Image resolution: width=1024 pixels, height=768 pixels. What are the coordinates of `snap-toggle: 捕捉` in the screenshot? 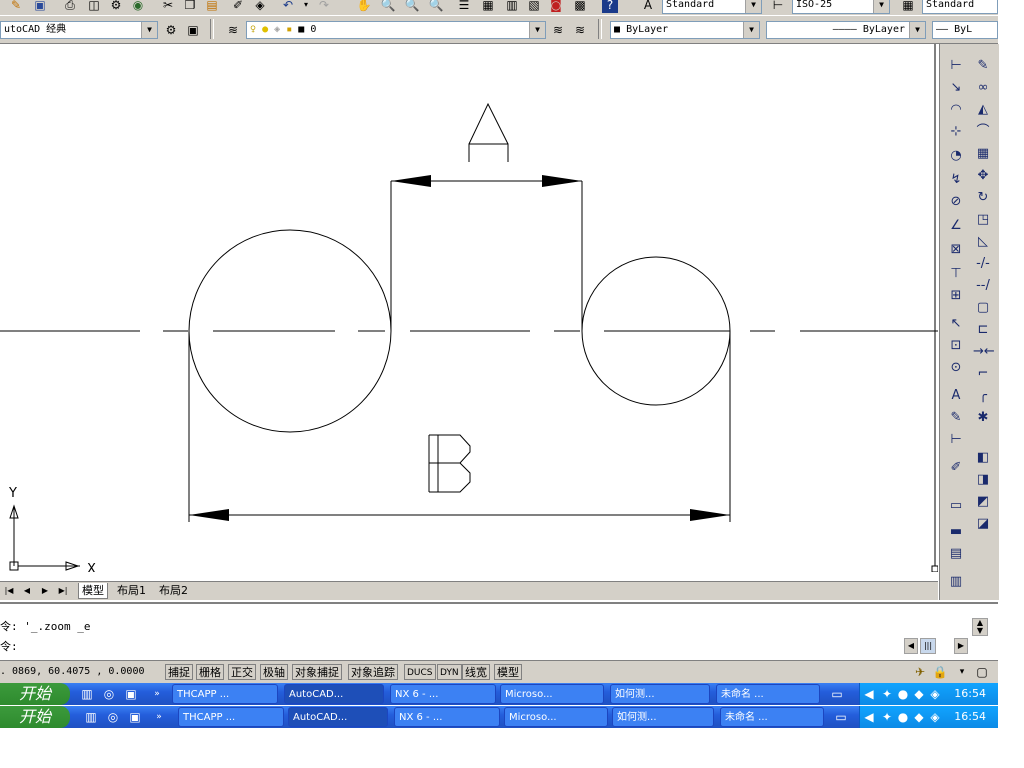 It's located at (179, 672).